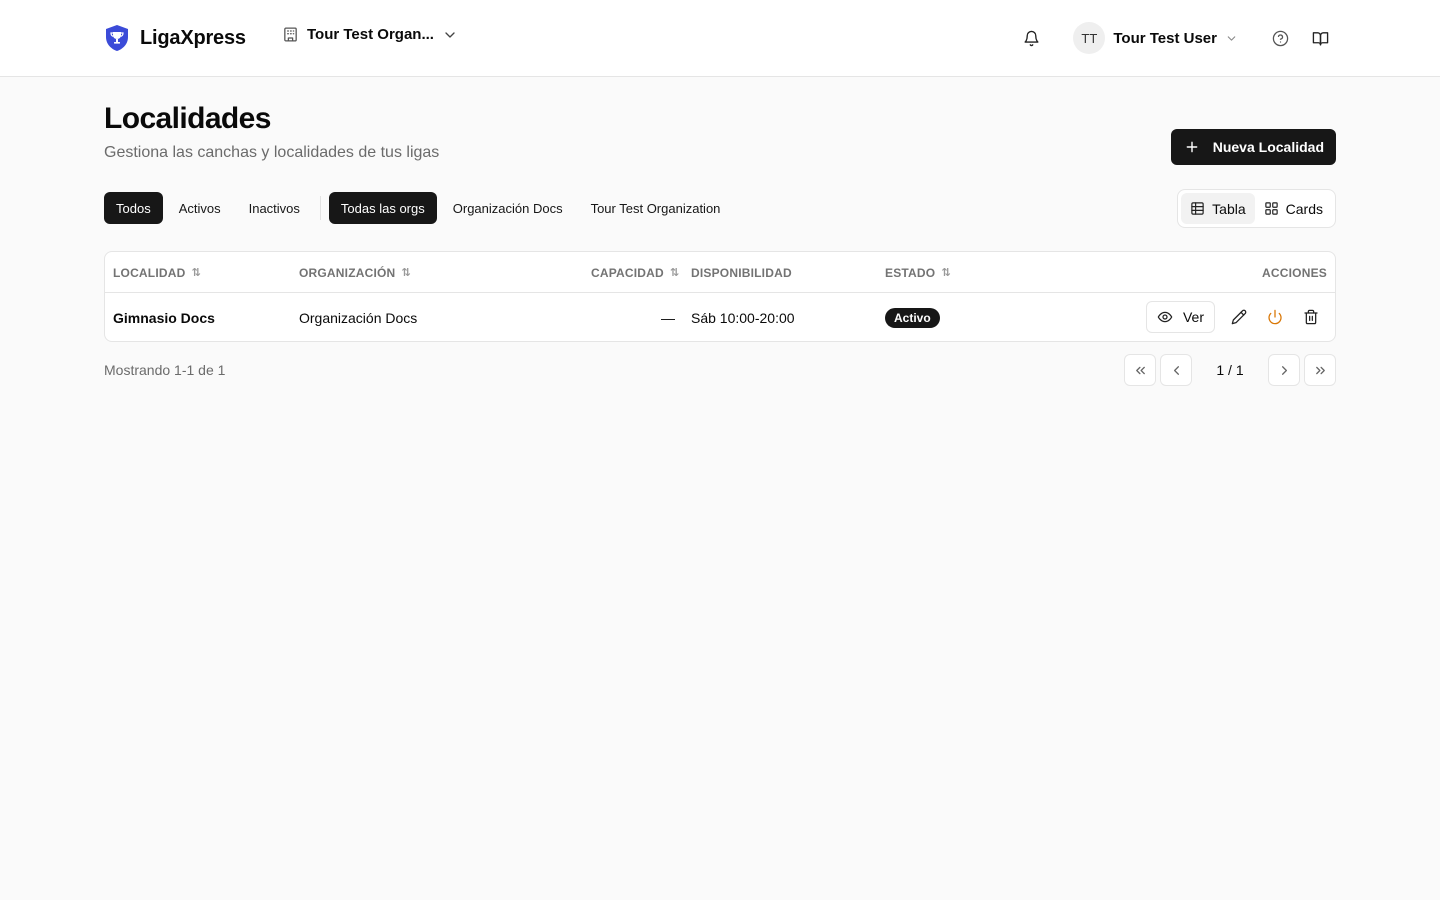 The height and width of the screenshot is (900, 1440). What do you see at coordinates (1180, 317) in the screenshot?
I see `view-button: Ver` at bounding box center [1180, 317].